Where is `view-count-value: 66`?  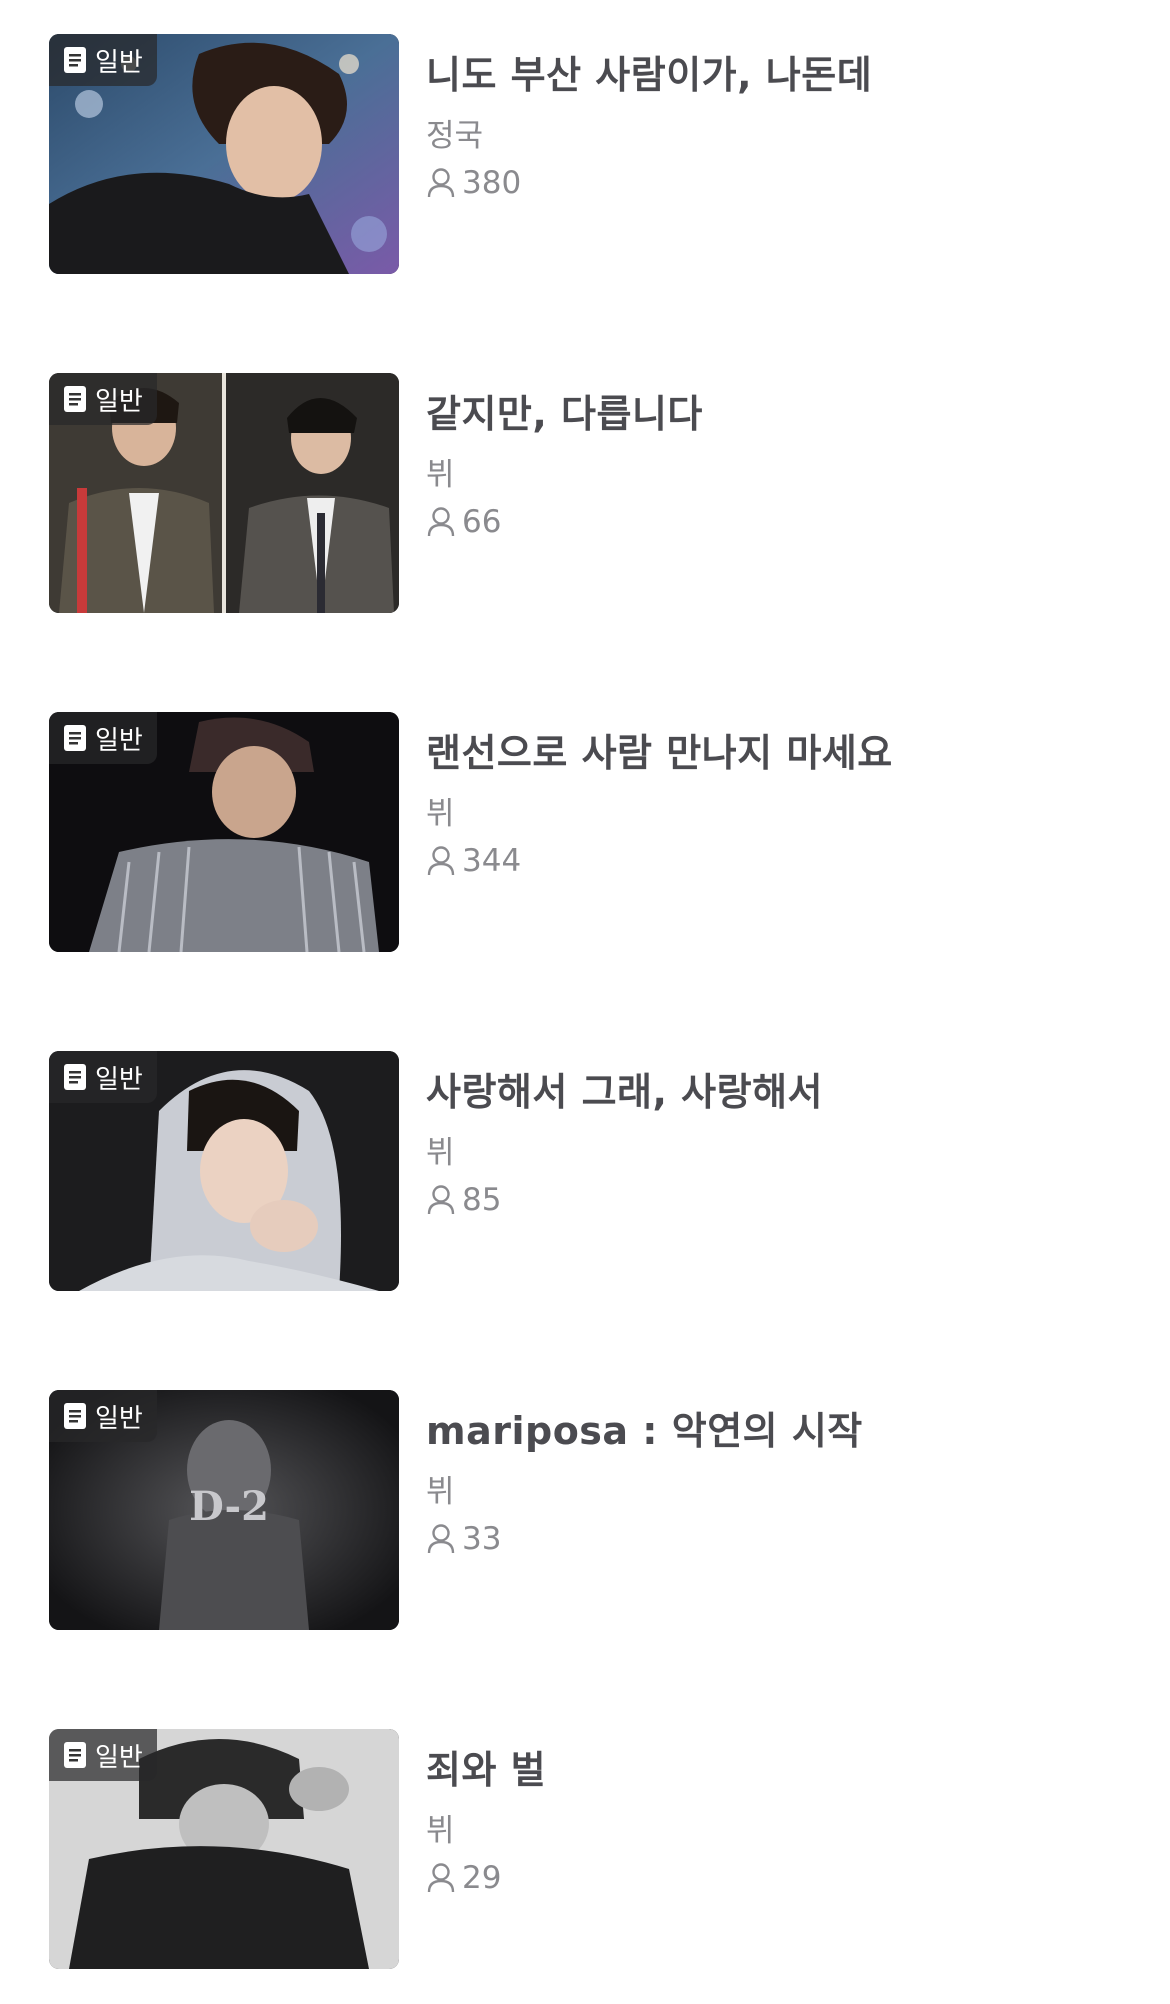 view-count-value: 66 is located at coordinates (482, 522).